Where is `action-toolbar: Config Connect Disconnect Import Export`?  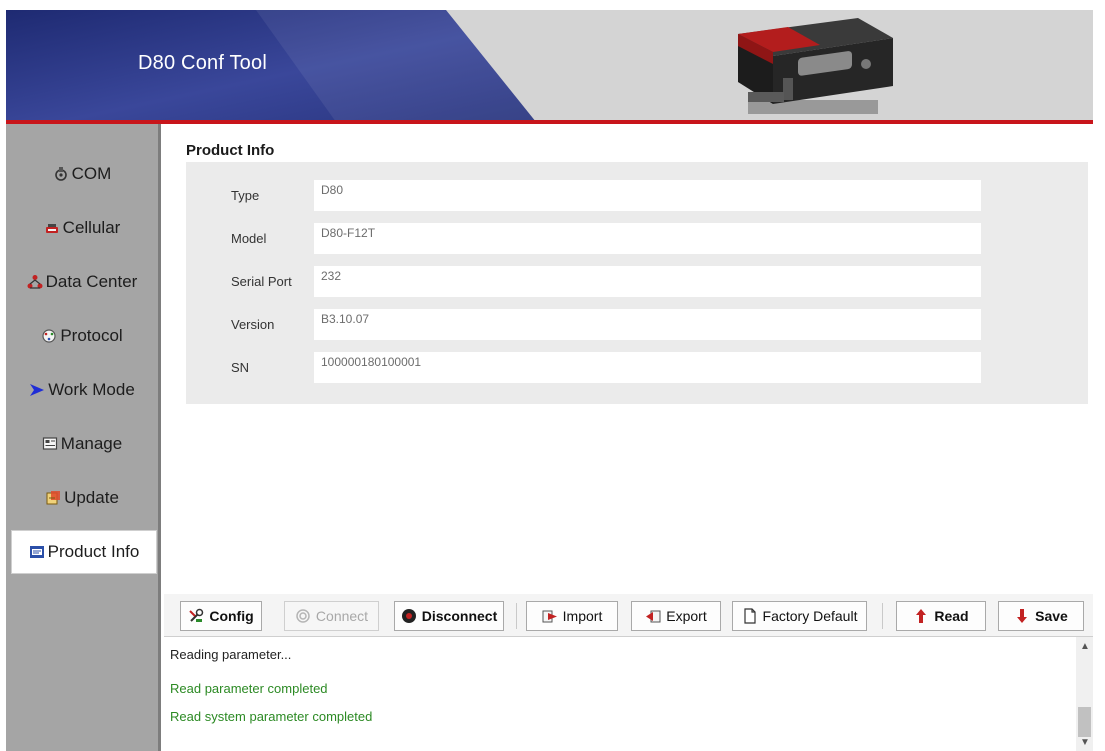
action-toolbar: Config Connect Disconnect Import Export is located at coordinates (628, 615).